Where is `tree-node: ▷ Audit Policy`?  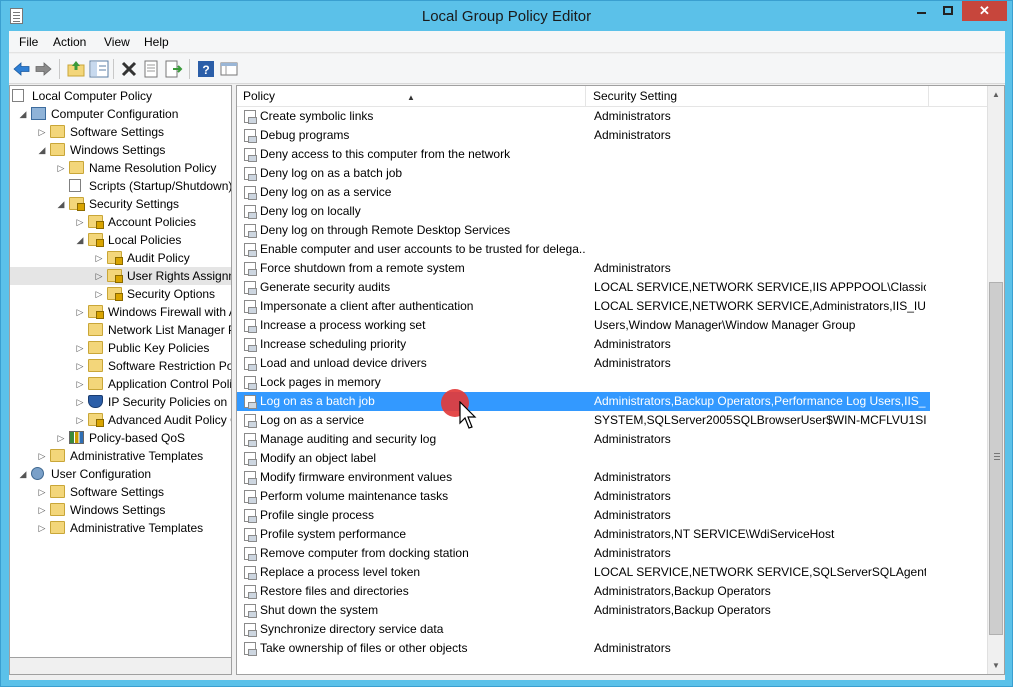
tree-node: ▷ Audit Policy is located at coordinates (120, 258).